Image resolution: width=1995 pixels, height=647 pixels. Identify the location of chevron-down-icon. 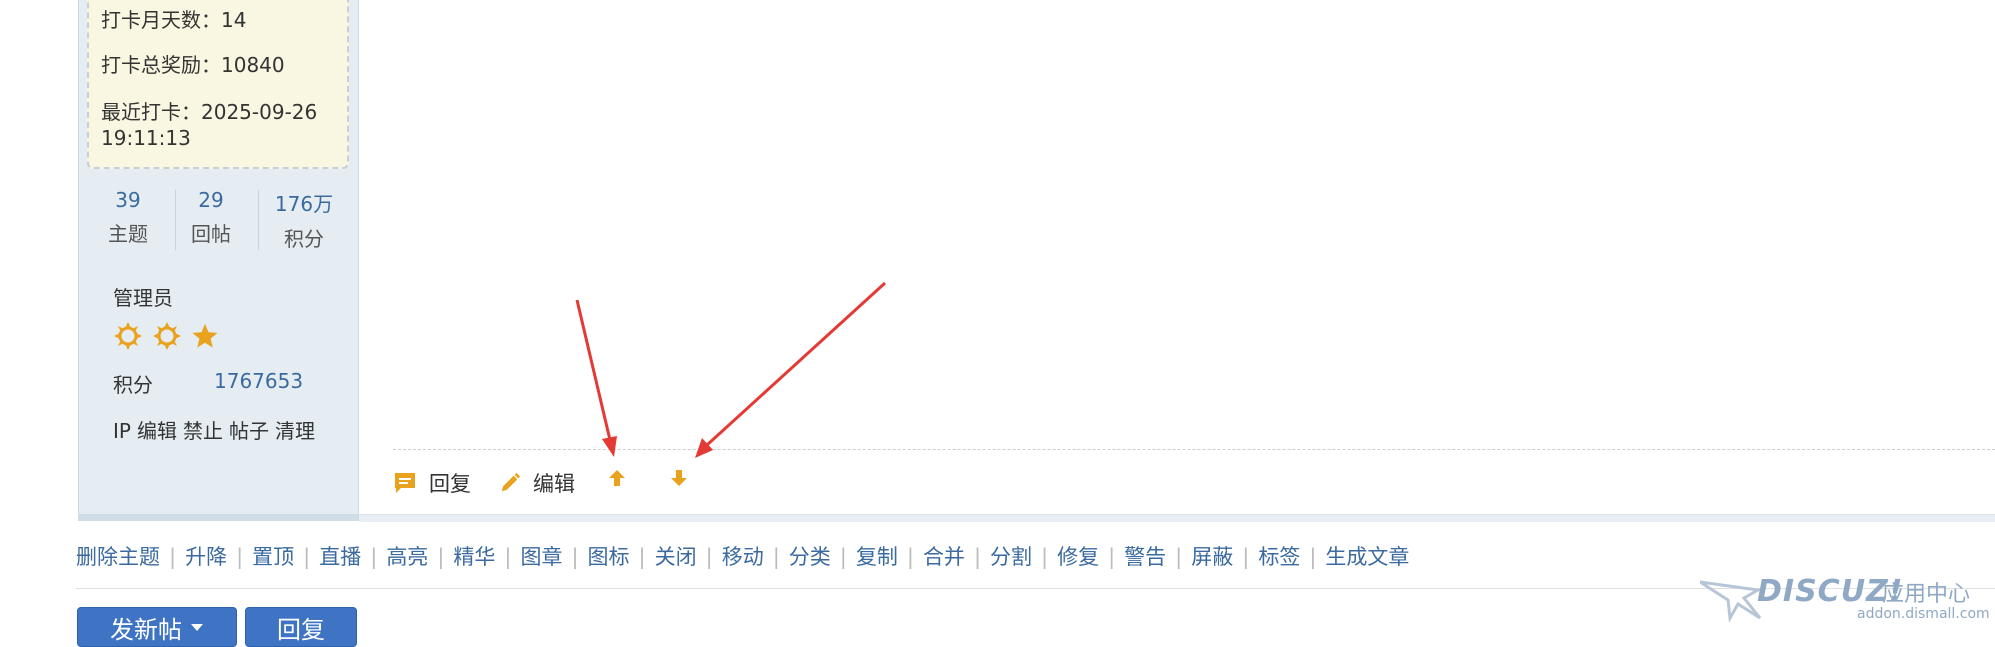
(197, 627).